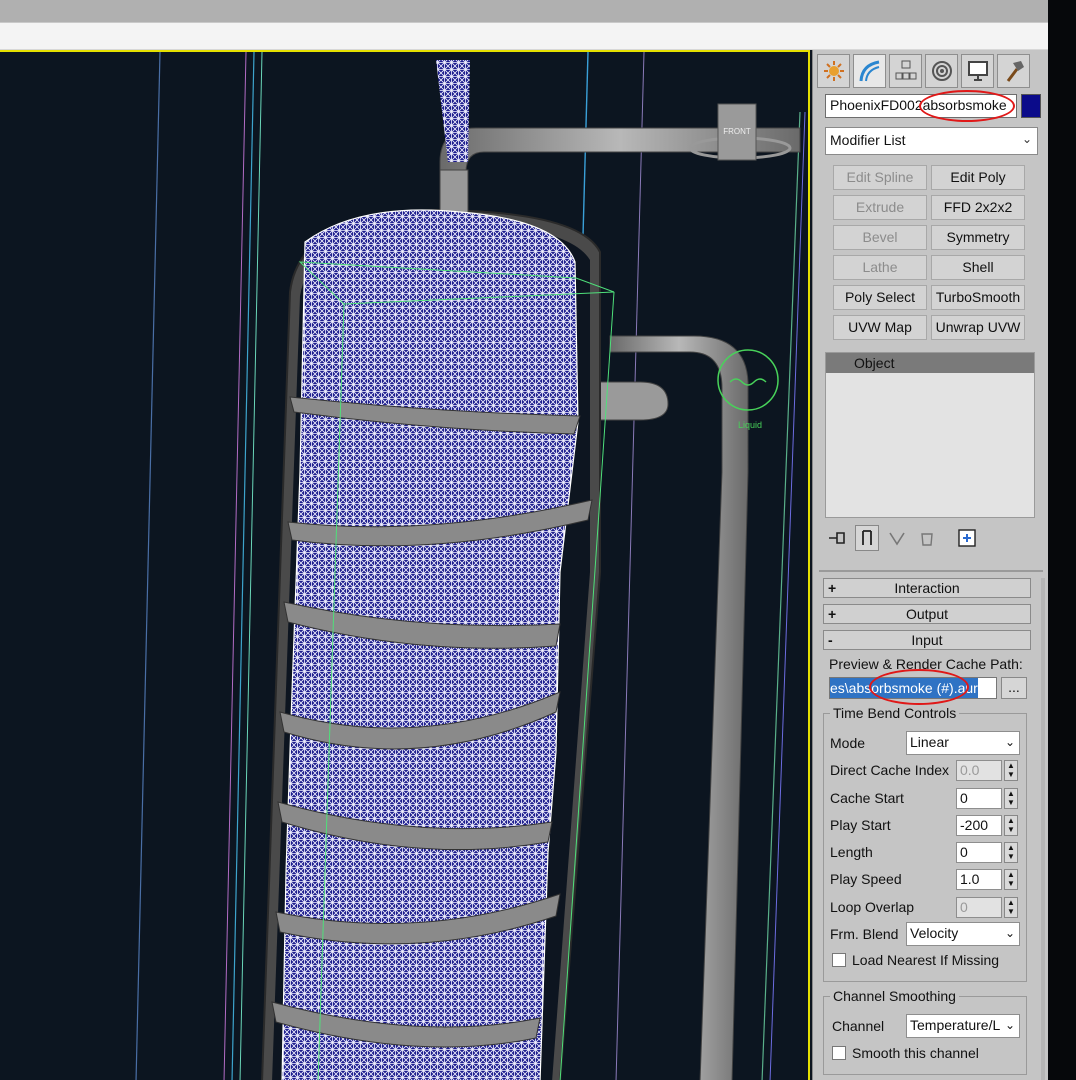 This screenshot has height=1080, width=1076. I want to click on motion-tab, so click(941, 71).